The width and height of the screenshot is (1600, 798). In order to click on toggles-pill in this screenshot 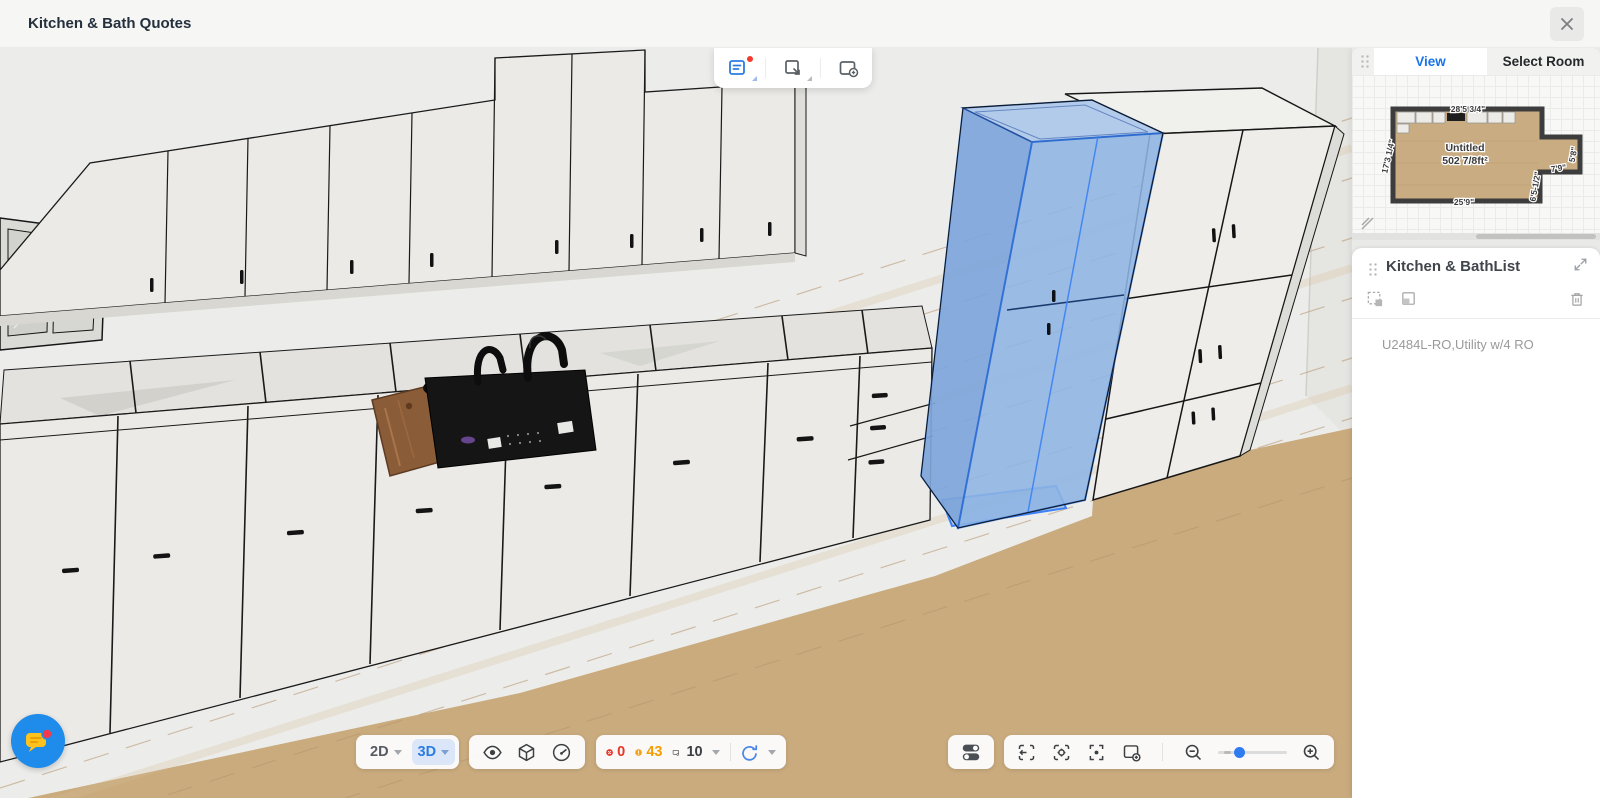, I will do `click(971, 752)`.